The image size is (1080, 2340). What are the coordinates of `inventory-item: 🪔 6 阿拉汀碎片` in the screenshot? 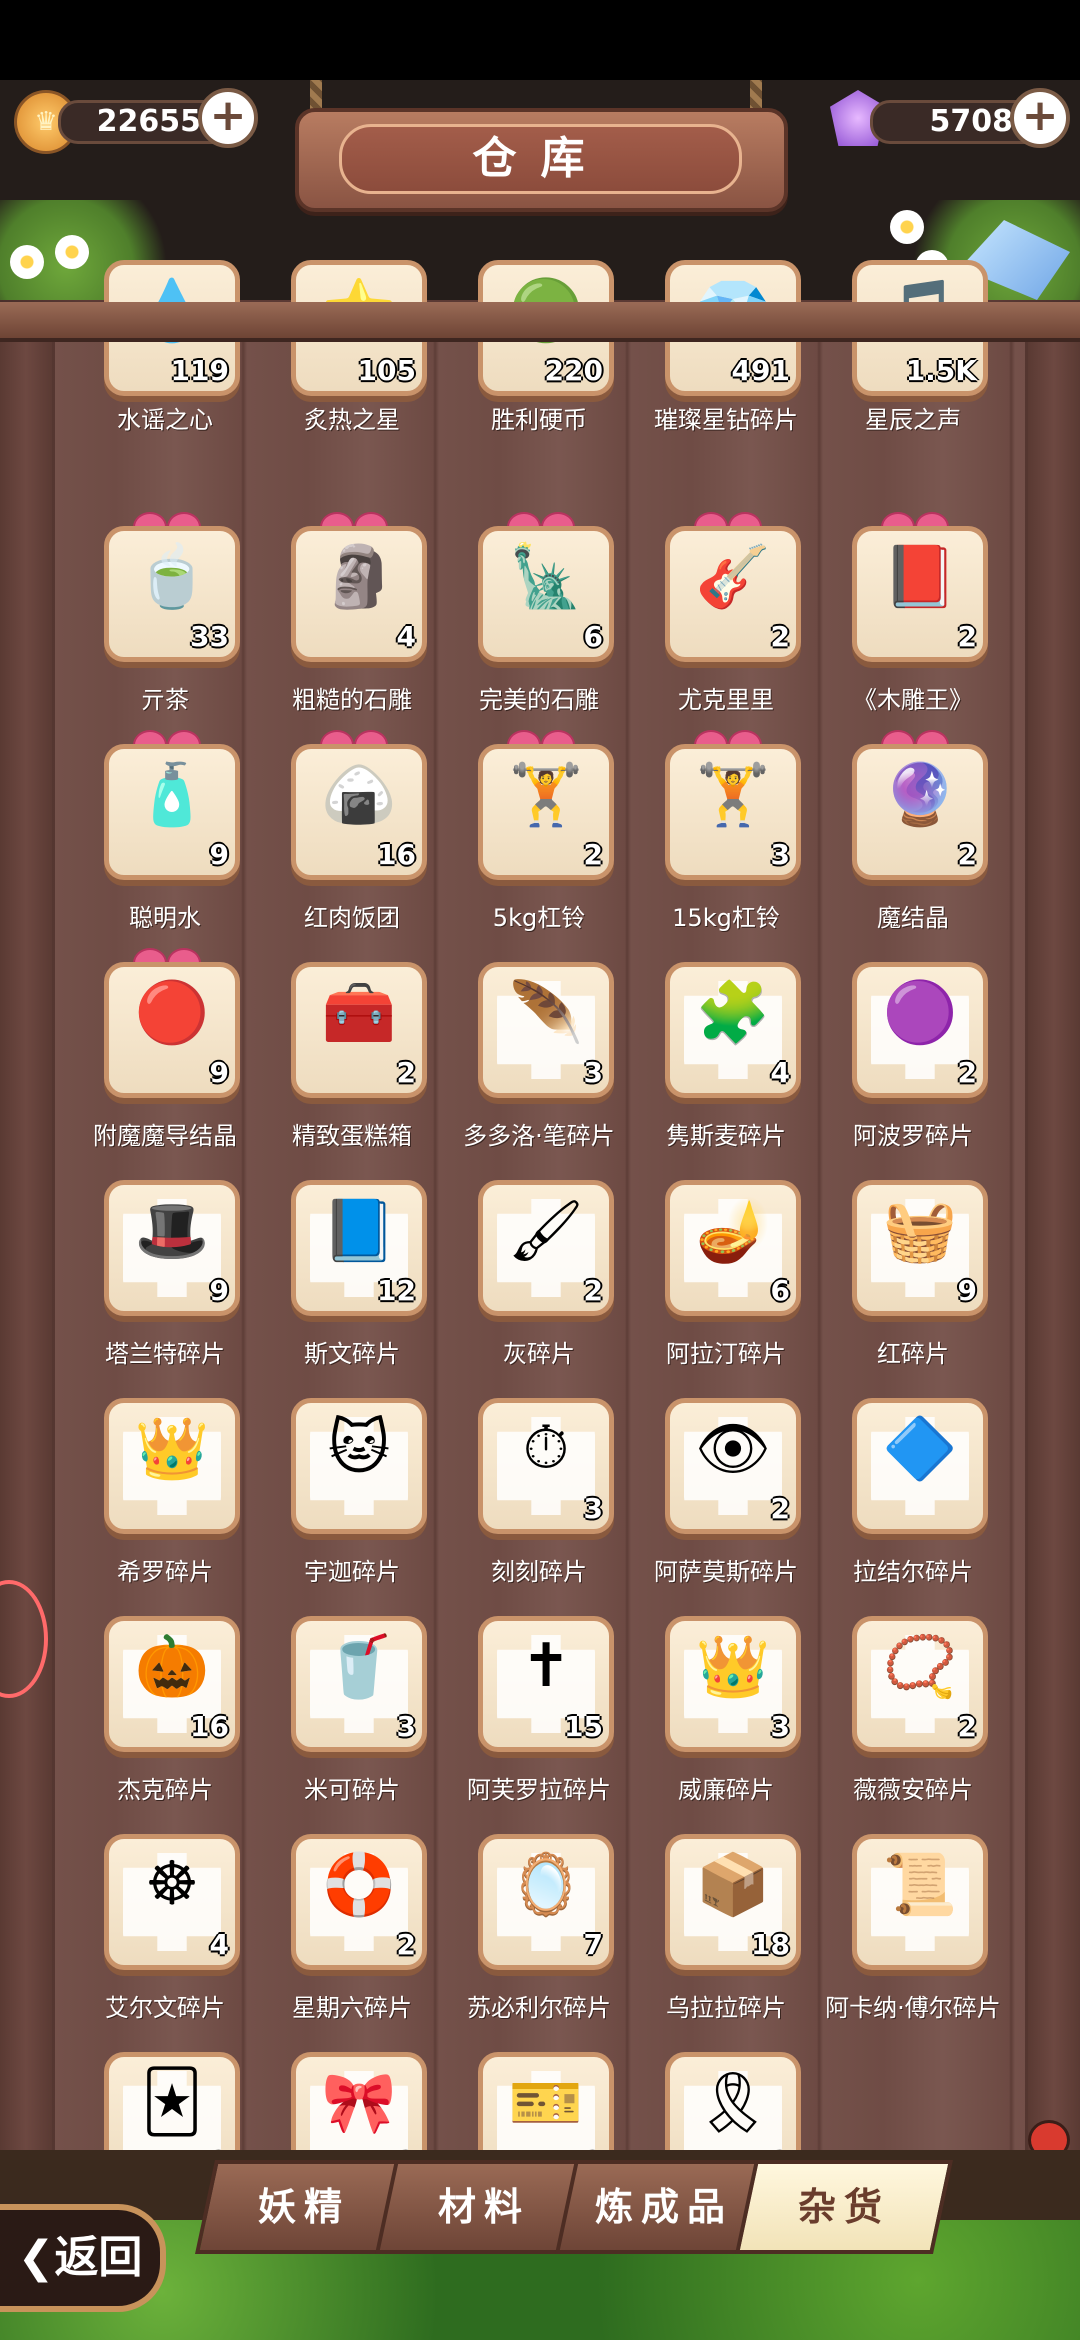 It's located at (709, 1271).